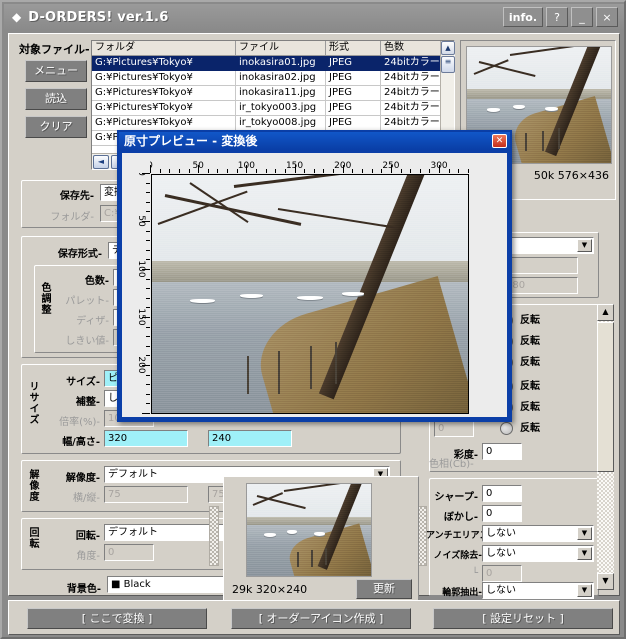 Image resolution: width=626 pixels, height=639 pixels. I want to click on angle-field: 0, so click(129, 552).